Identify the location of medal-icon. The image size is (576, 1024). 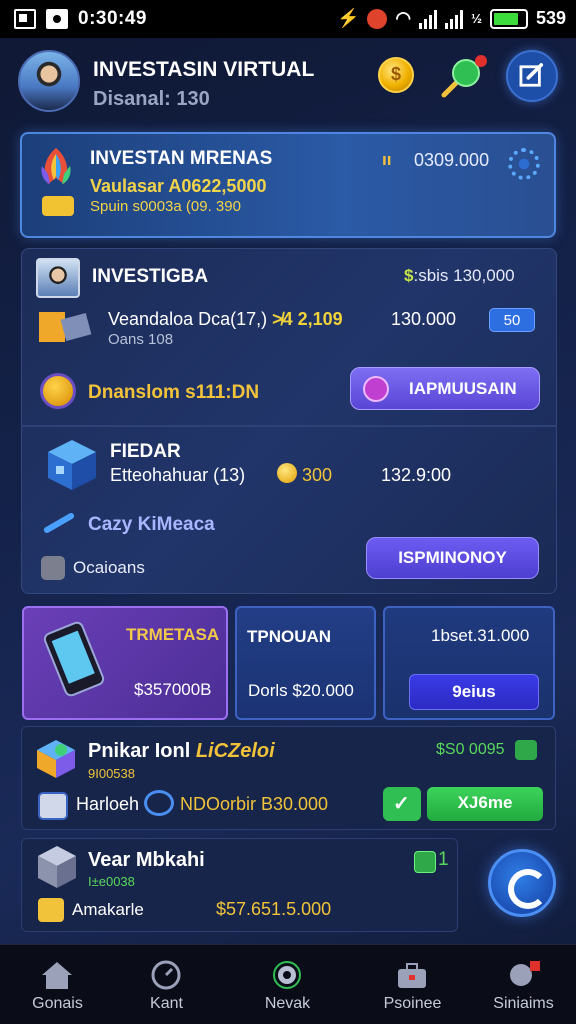
(58, 391).